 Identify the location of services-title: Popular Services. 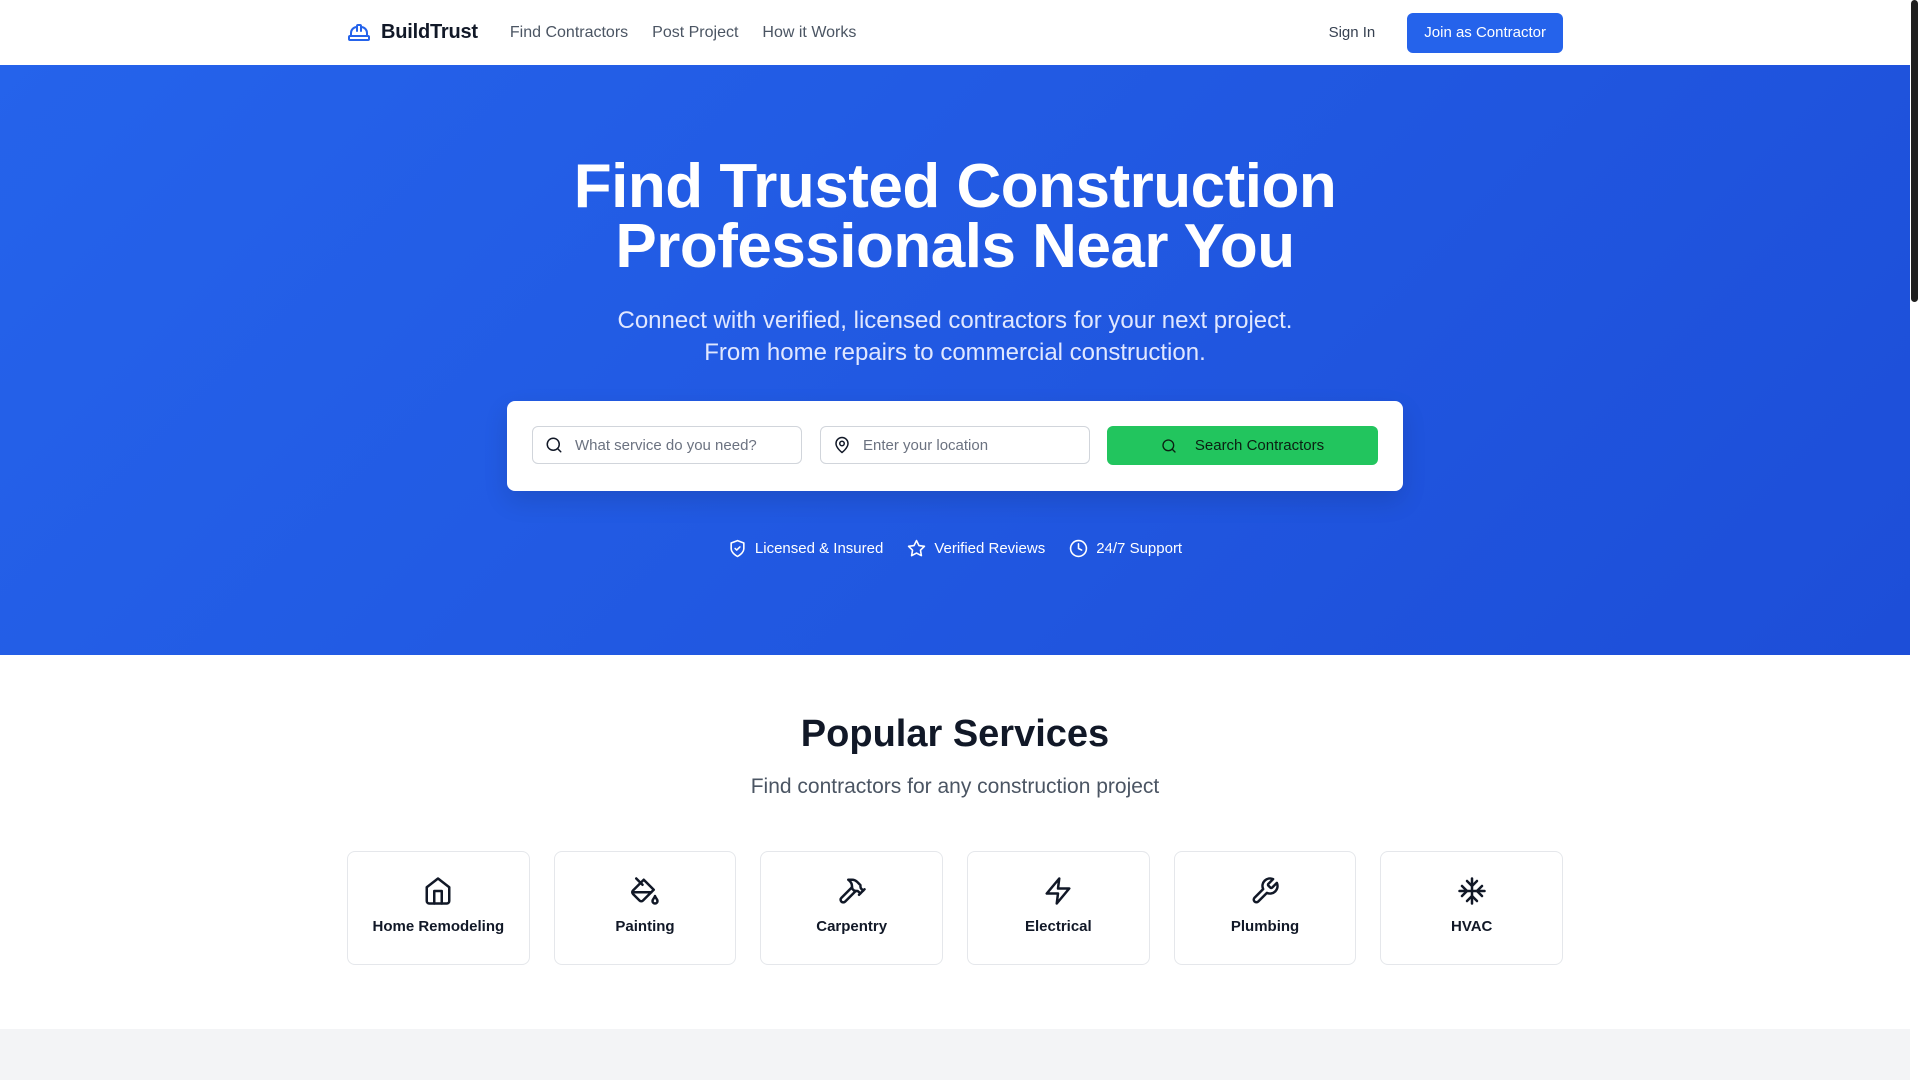
(955, 734).